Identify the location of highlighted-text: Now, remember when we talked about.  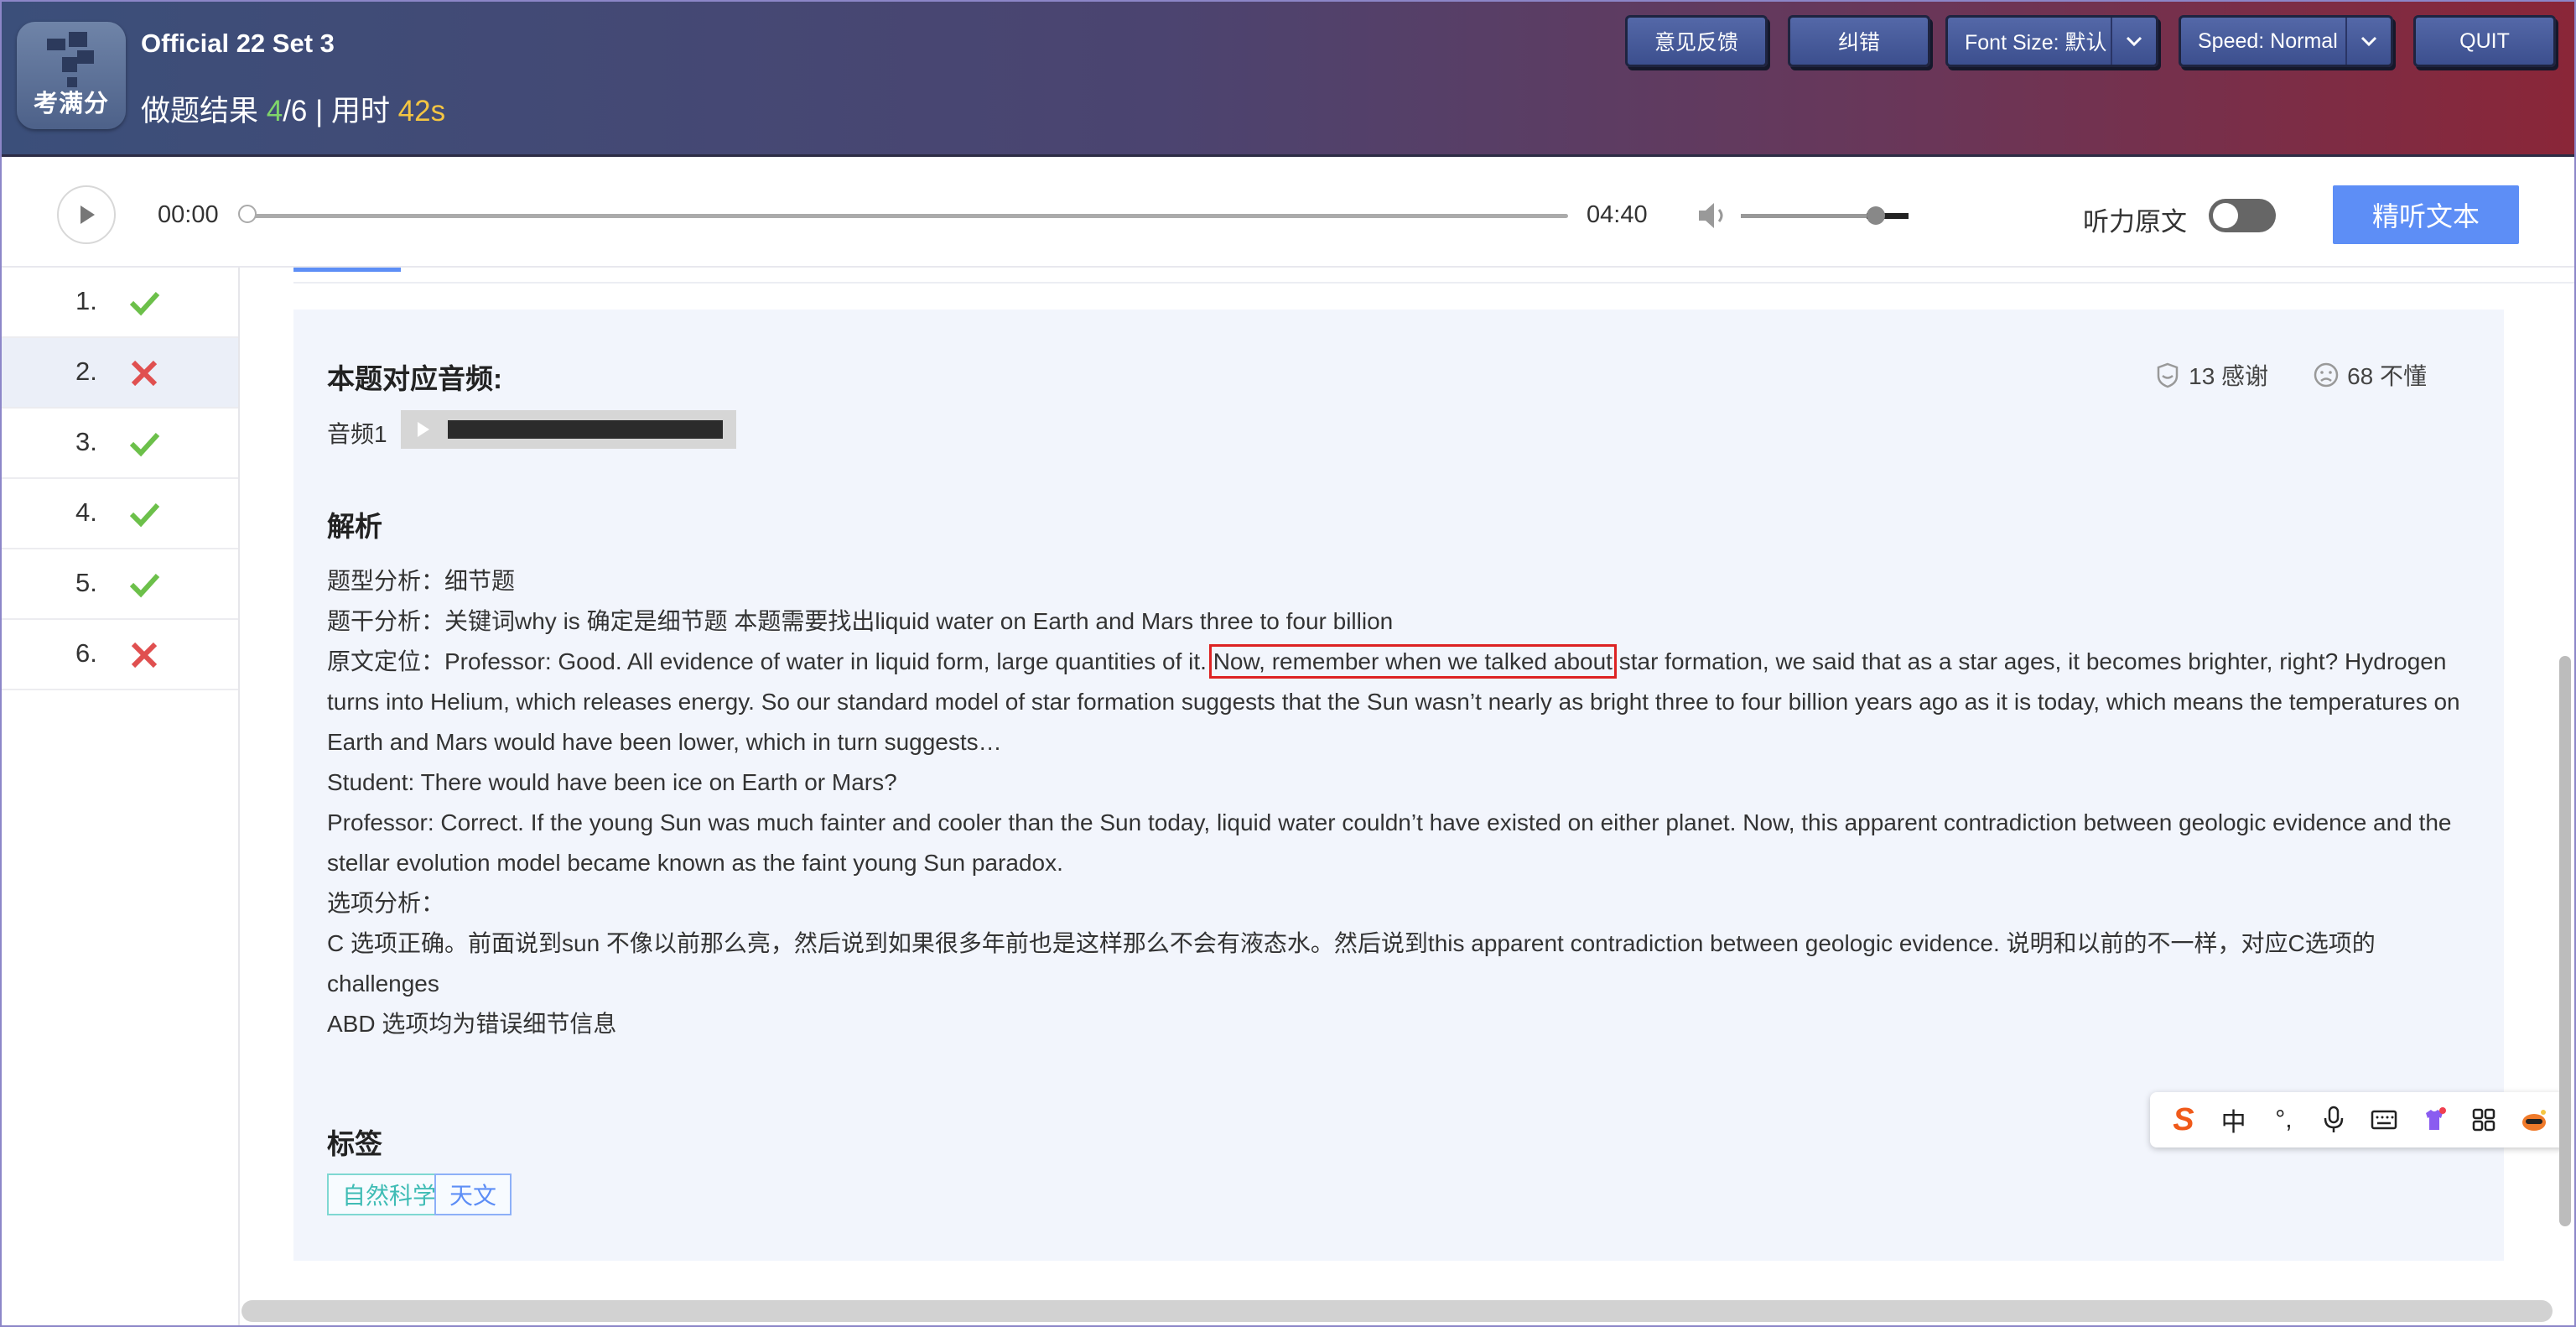
(1412, 661).